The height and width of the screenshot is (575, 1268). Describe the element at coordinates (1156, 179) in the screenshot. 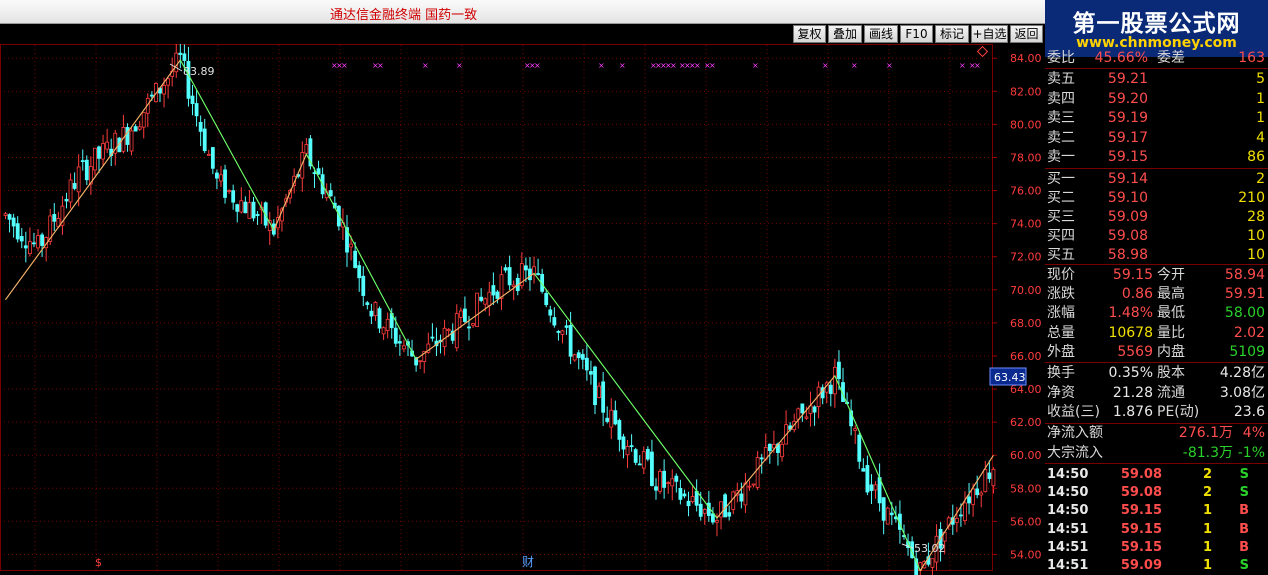

I see `bid-row: 买一 59.14 2` at that location.